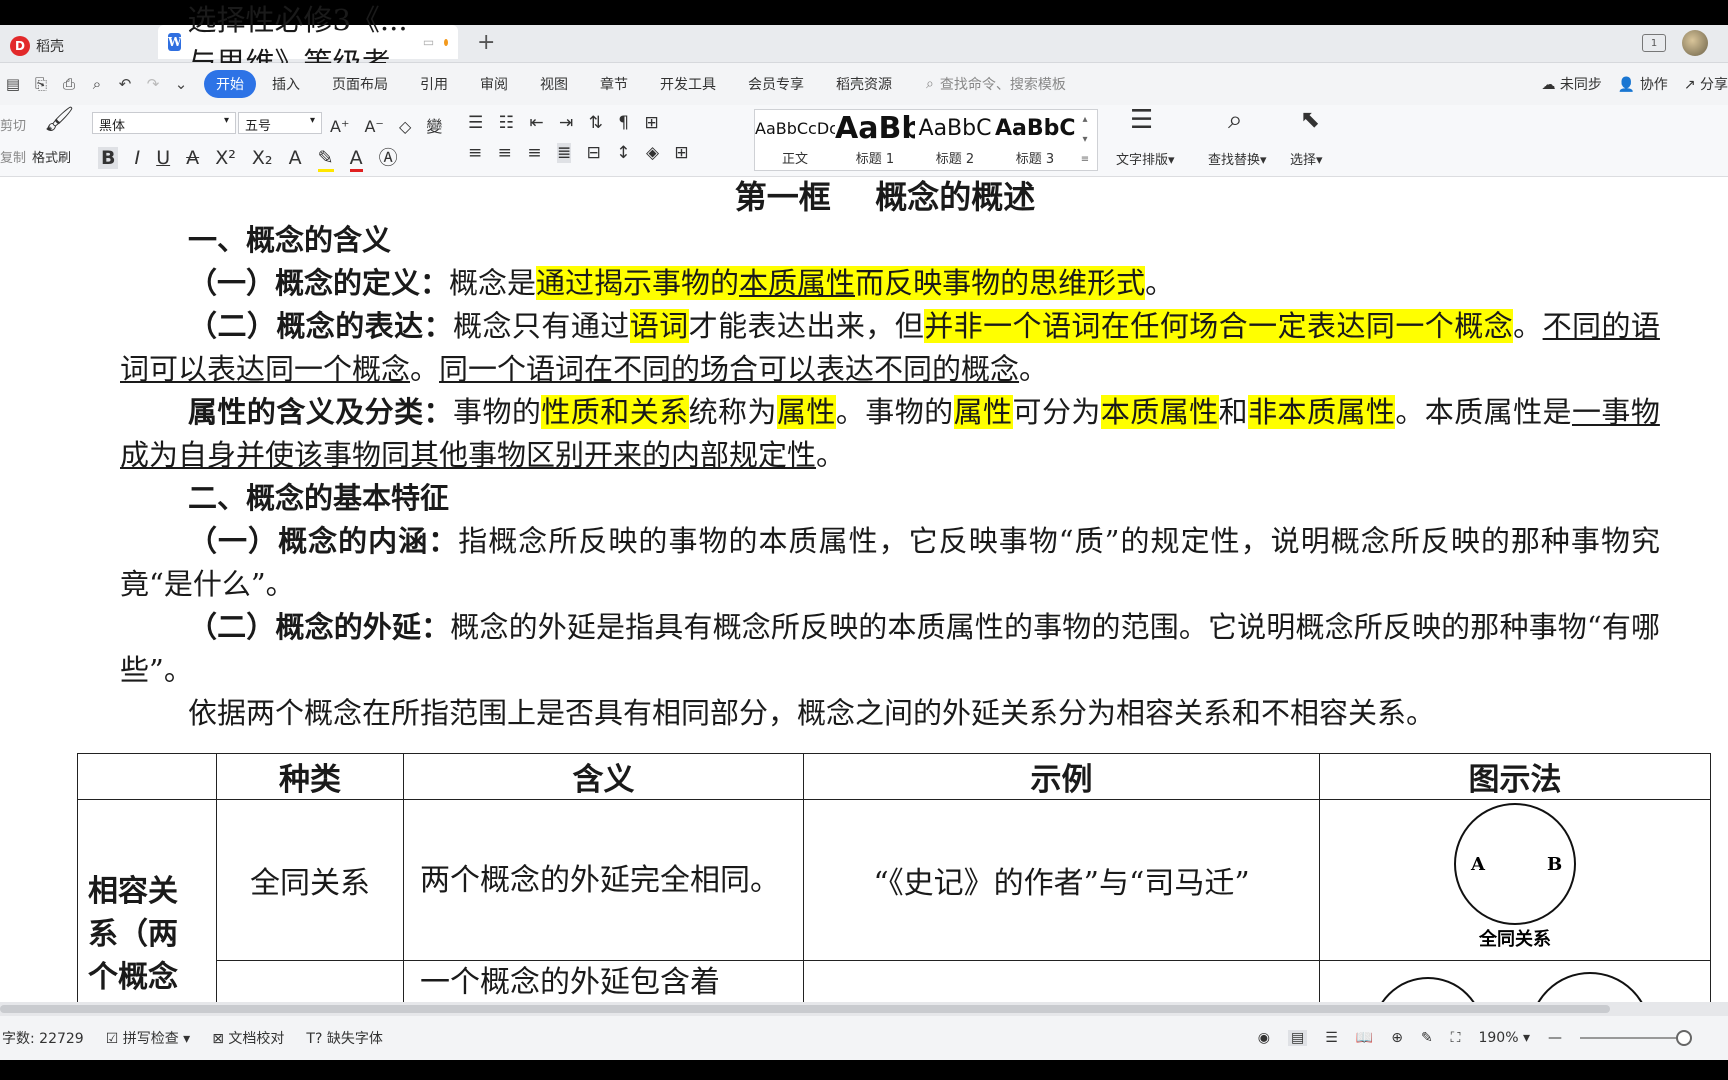 This screenshot has width=1728, height=1080. What do you see at coordinates (51, 156) in the screenshot?
I see `format-painter-label: 格式刷` at bounding box center [51, 156].